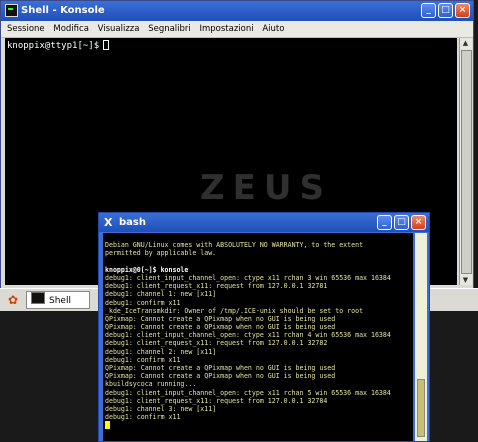  I want to click on menu-impostazioni: Impostazioni, so click(226, 29).